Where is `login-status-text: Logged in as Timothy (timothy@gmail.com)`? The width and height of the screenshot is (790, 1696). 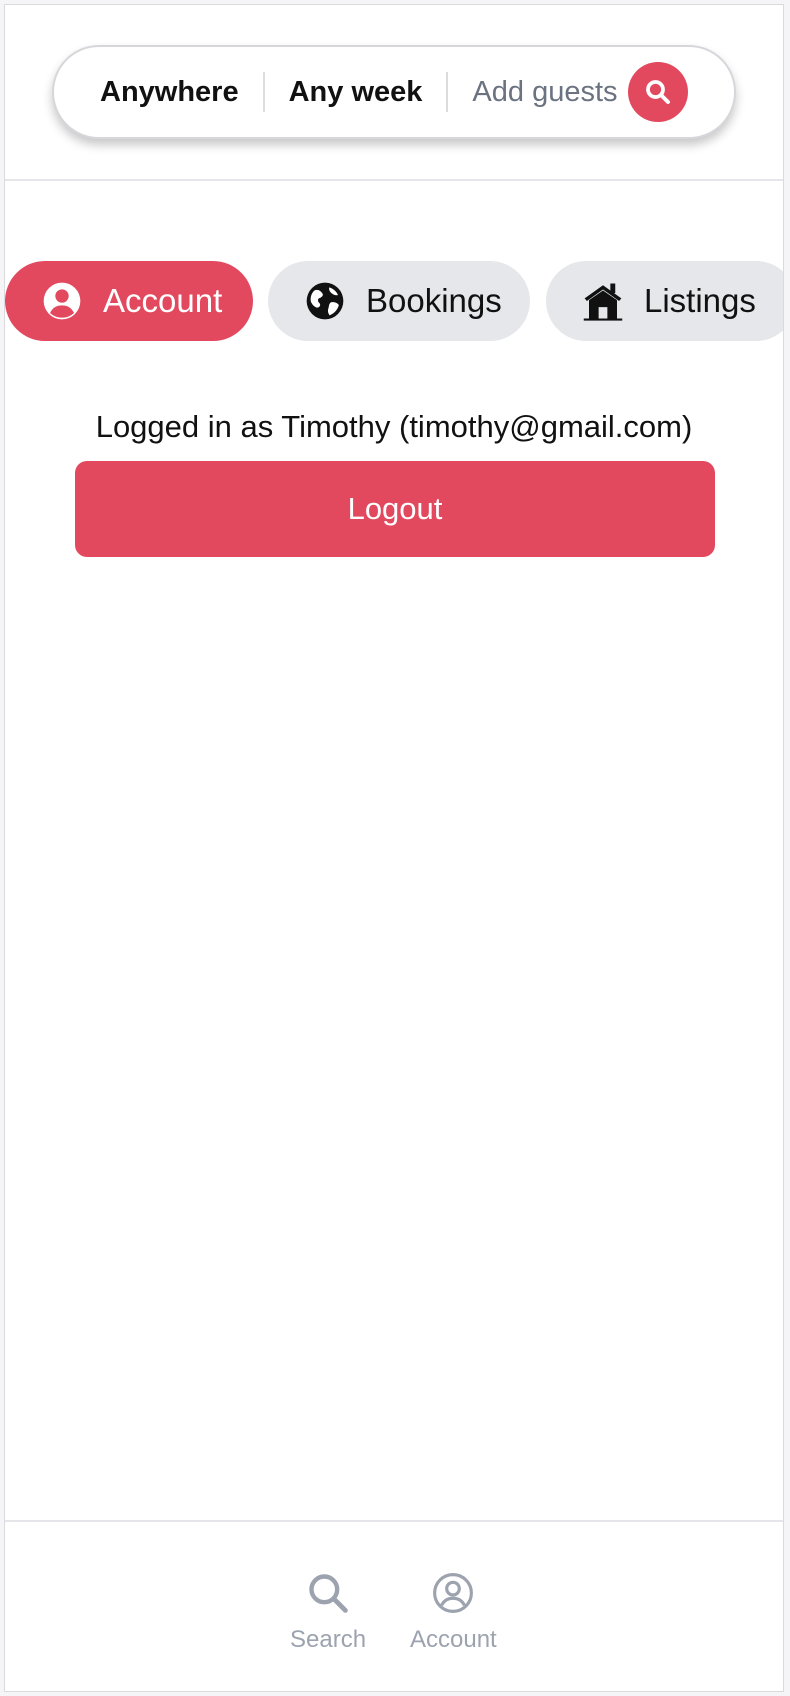 login-status-text: Logged in as Timothy (timothy@gmail.com) is located at coordinates (394, 426).